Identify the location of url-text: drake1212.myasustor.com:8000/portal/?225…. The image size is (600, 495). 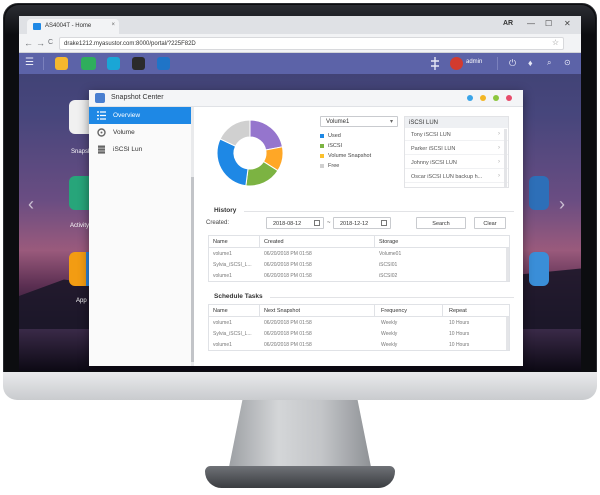
(130, 44).